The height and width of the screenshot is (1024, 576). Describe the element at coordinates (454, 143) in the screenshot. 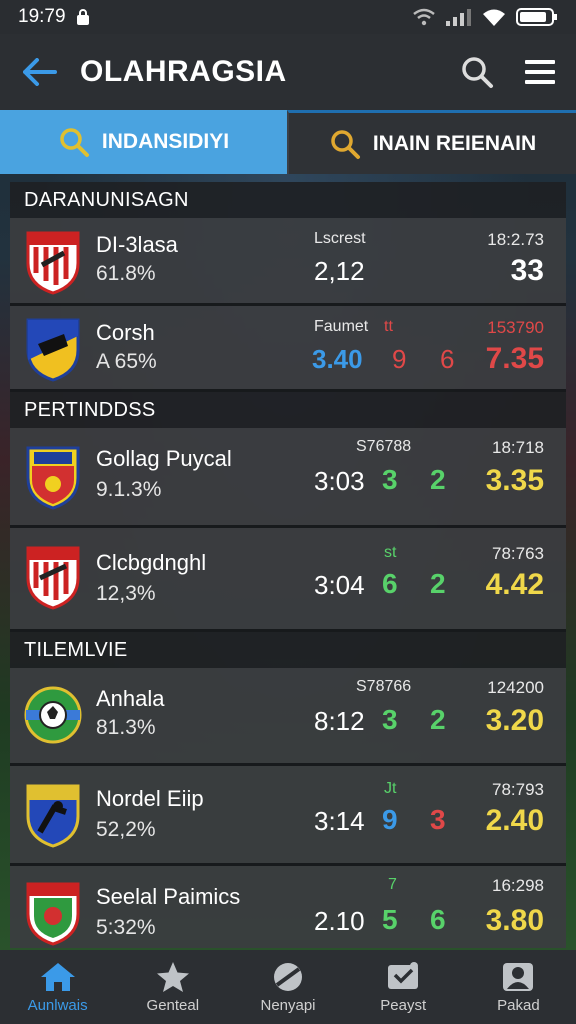

I see `tab-label: INAIN REIENAIN` at that location.